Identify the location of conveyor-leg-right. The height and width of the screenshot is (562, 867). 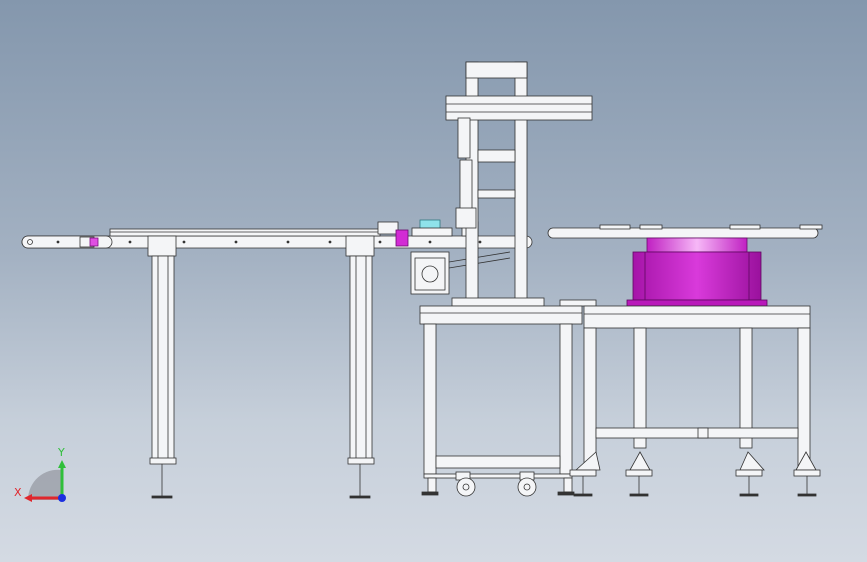
(360, 367).